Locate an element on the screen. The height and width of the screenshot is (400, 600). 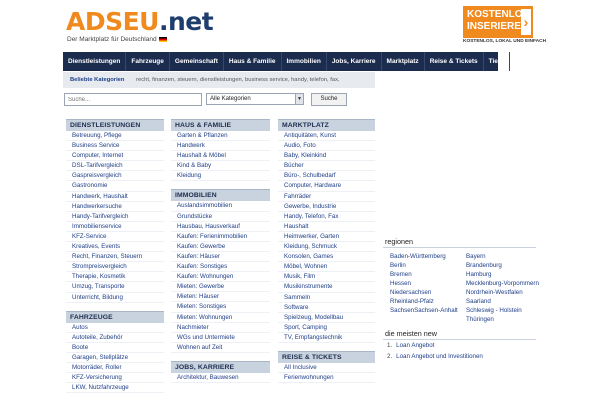
category-link: LKW, Nutzfahrzeuge is located at coordinates (115, 388).